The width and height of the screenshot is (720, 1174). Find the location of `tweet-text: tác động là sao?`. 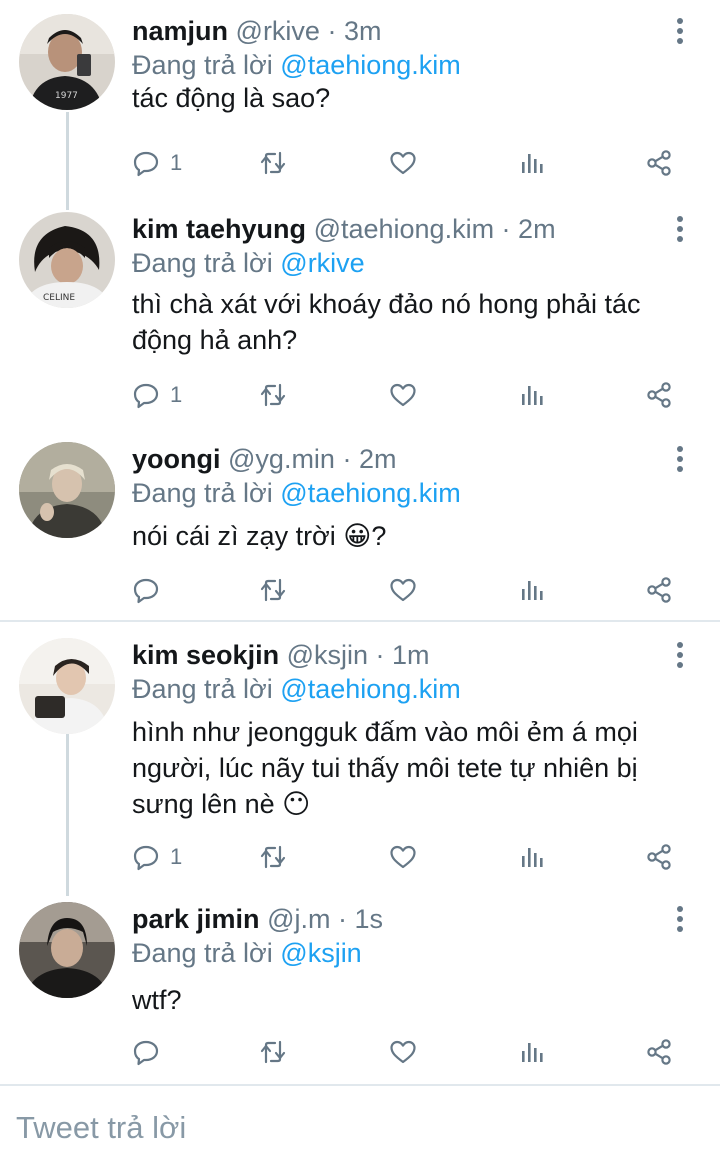

tweet-text: tác động là sao? is located at coordinates (231, 98).